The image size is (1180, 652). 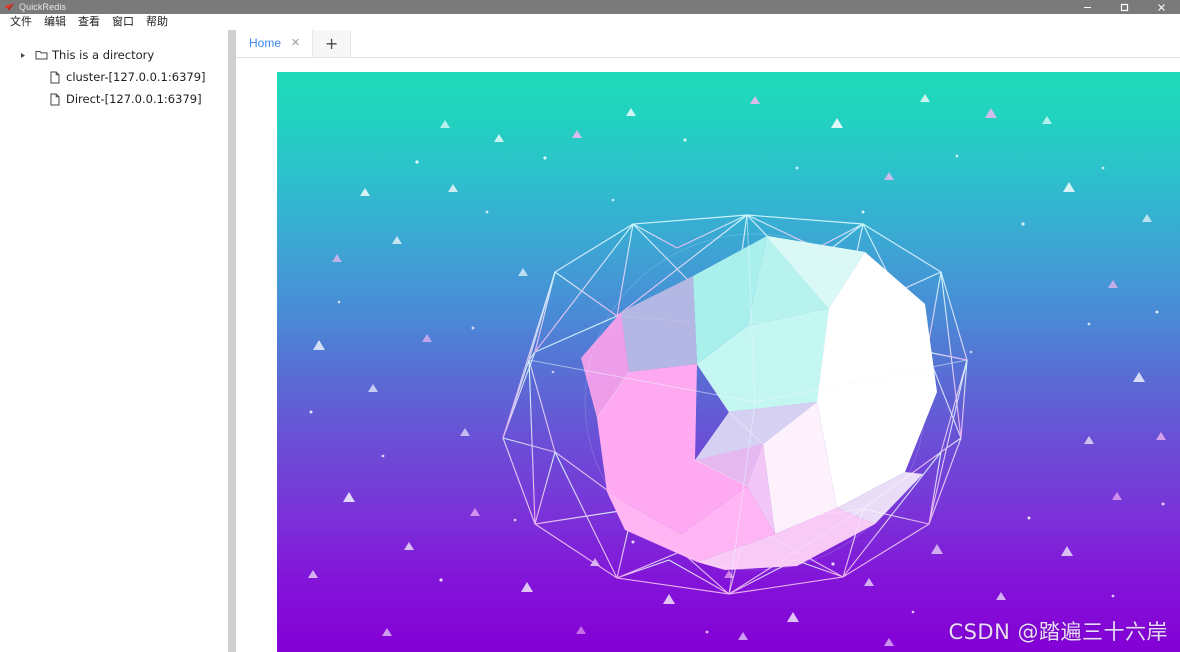 What do you see at coordinates (708, 44) in the screenshot?
I see `tab-bar: Home ✕ +` at bounding box center [708, 44].